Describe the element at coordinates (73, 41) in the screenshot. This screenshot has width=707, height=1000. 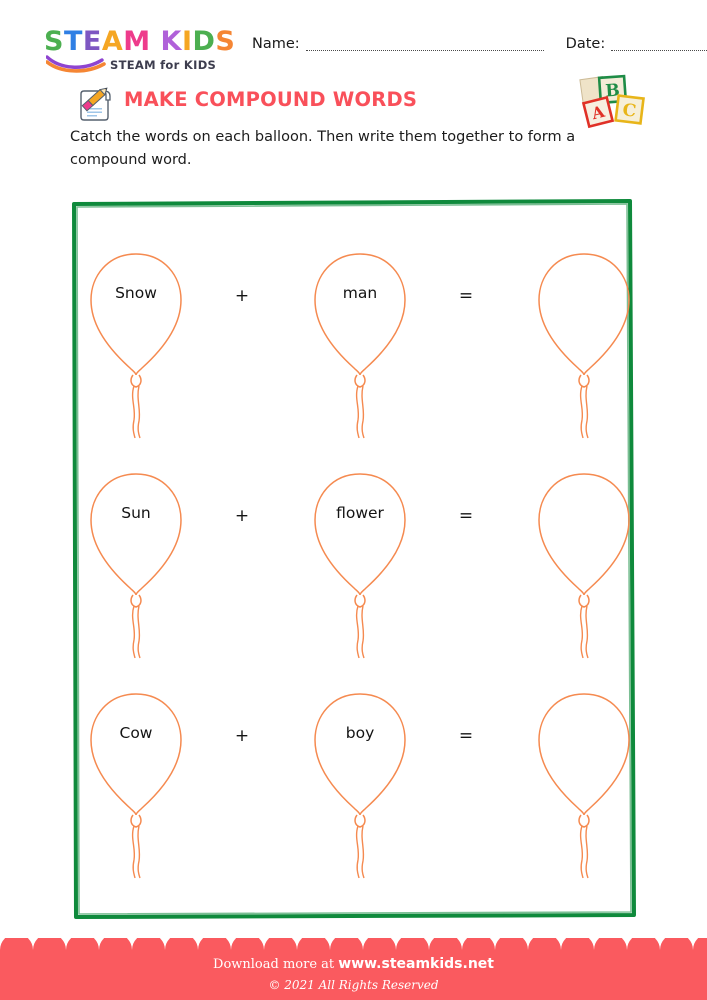
I see `logo-letter: T` at that location.